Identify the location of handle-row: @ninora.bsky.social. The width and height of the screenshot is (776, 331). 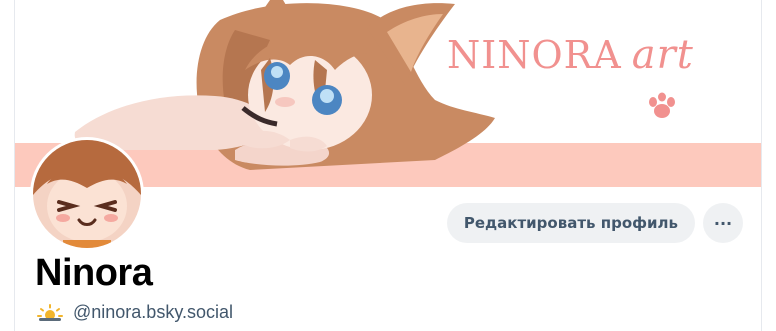
(135, 312).